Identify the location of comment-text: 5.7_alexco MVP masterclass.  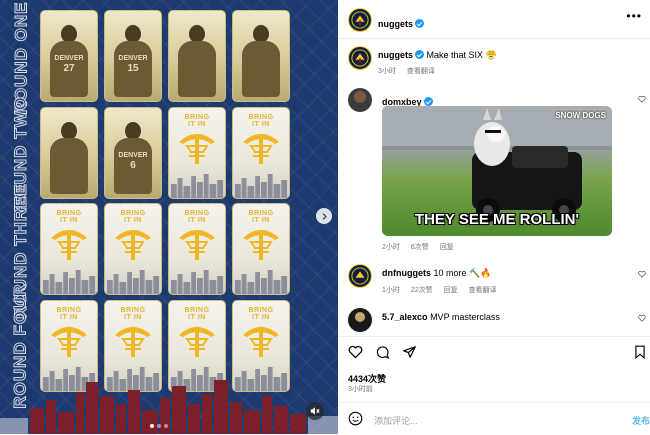
(441, 317).